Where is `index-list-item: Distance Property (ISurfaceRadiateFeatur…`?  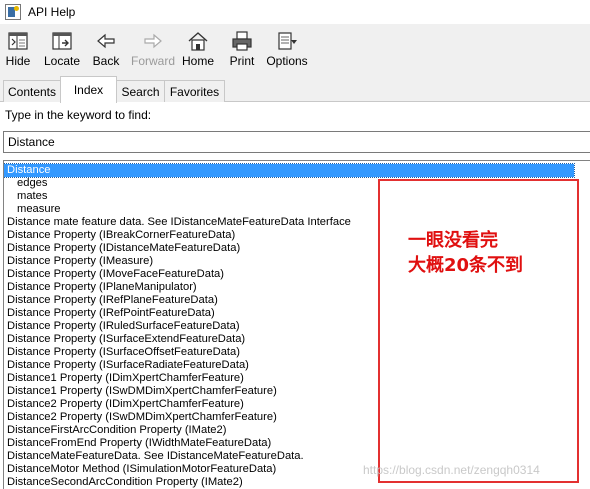
index-list-item: Distance Property (ISurfaceRadiateFeatur… is located at coordinates (126, 365).